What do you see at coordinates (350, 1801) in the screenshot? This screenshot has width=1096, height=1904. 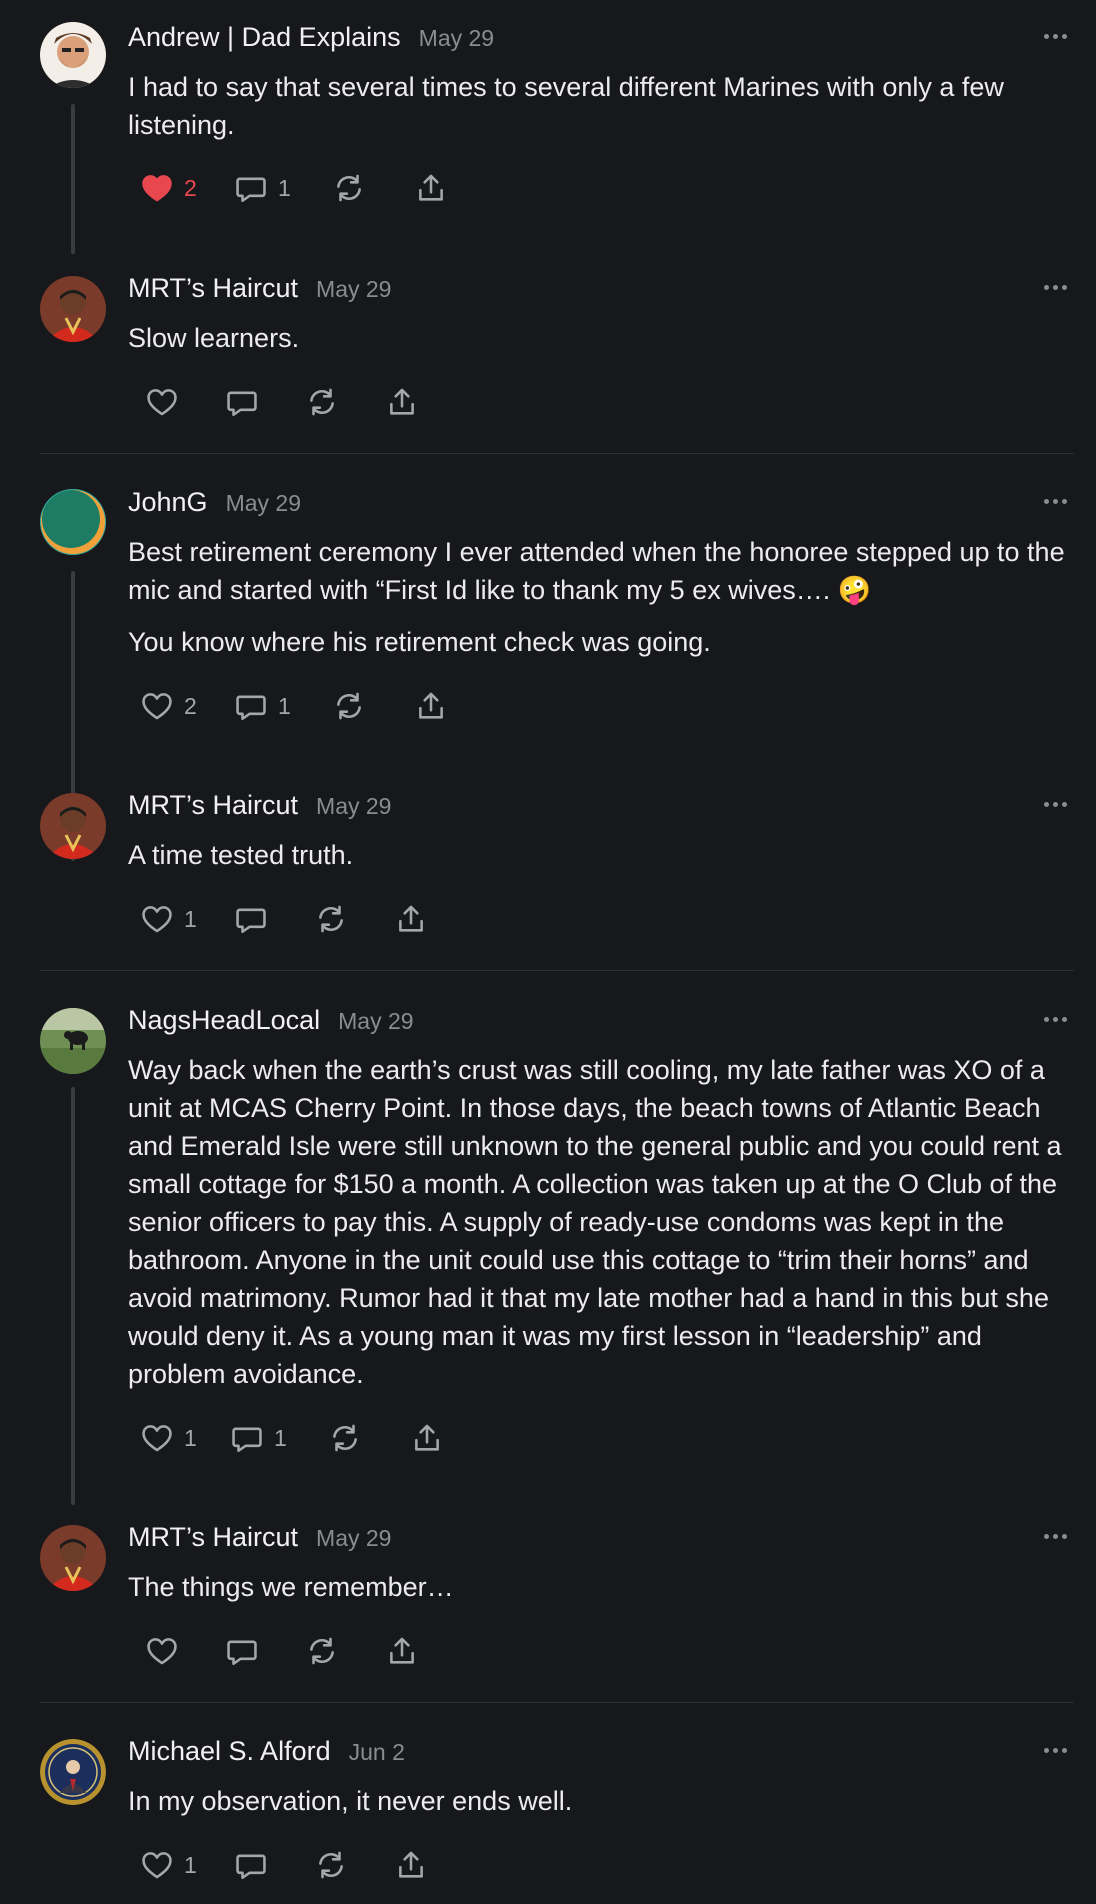 I see `comment-text: In my observation, it never ends well.` at bounding box center [350, 1801].